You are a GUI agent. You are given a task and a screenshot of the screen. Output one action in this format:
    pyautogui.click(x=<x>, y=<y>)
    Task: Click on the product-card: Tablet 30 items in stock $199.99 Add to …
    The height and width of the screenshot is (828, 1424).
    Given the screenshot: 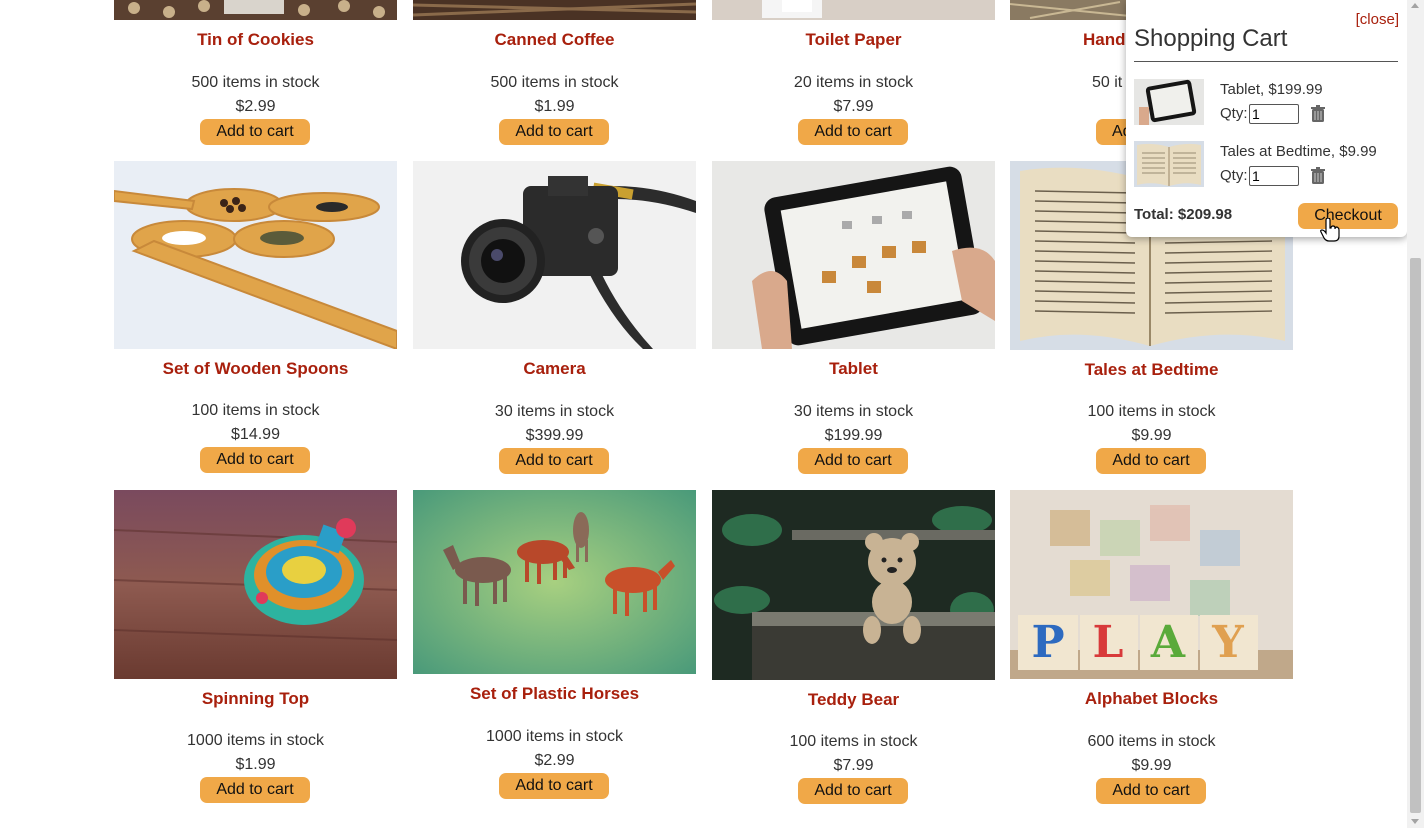 What is the action you would take?
    pyautogui.click(x=853, y=321)
    